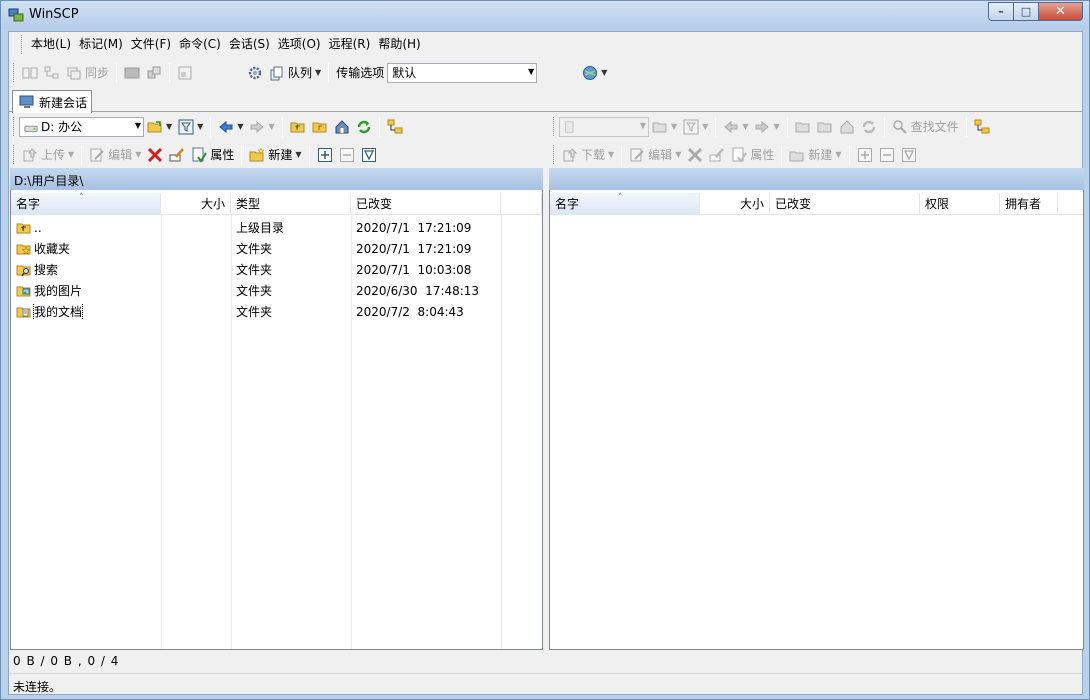  What do you see at coordinates (255, 73) in the screenshot?
I see `preferences-button` at bounding box center [255, 73].